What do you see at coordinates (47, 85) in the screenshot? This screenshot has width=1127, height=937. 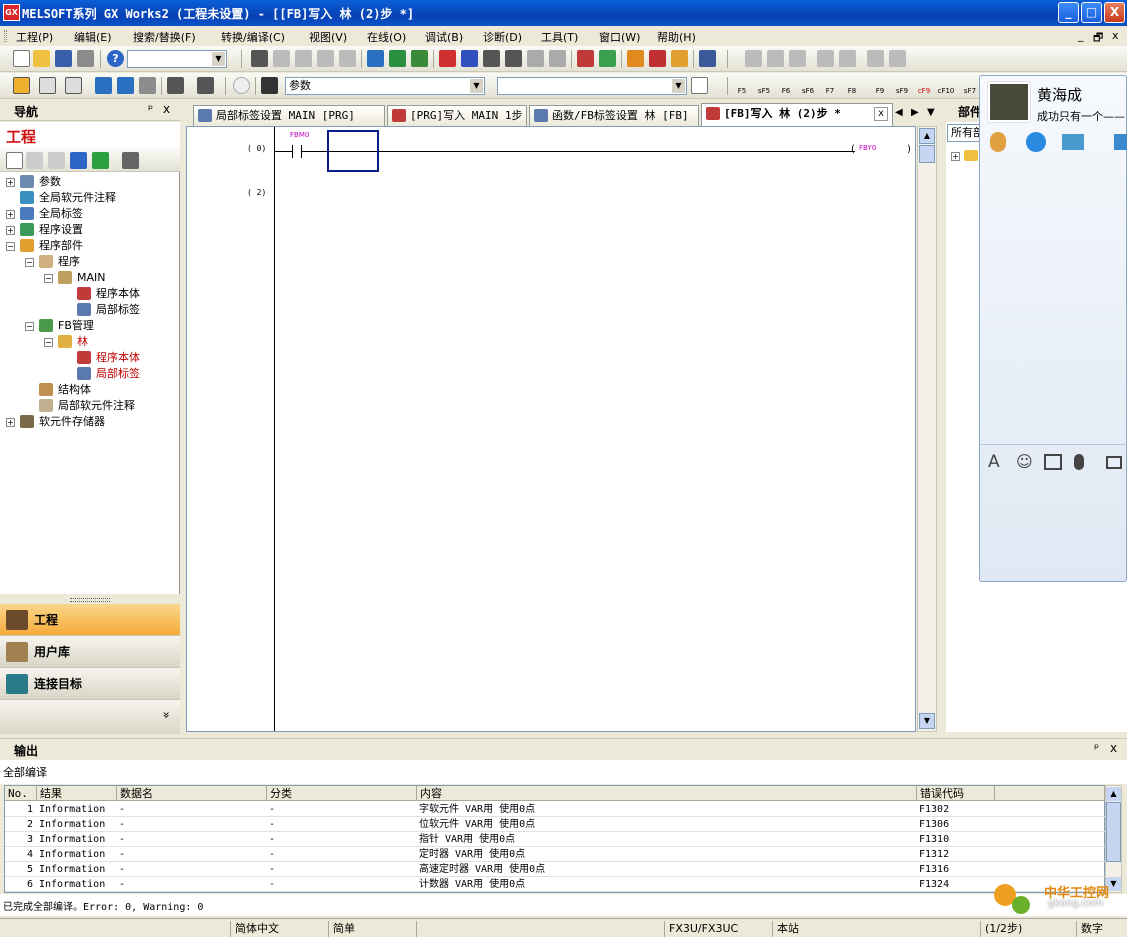 I see `parts-toggle-icon` at bounding box center [47, 85].